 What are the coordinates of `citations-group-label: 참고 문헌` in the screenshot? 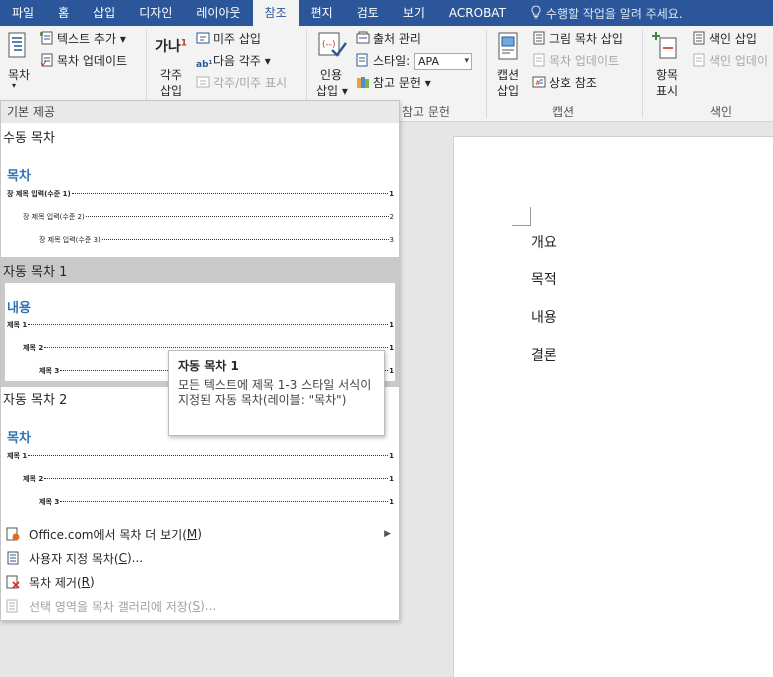 It's located at (426, 112).